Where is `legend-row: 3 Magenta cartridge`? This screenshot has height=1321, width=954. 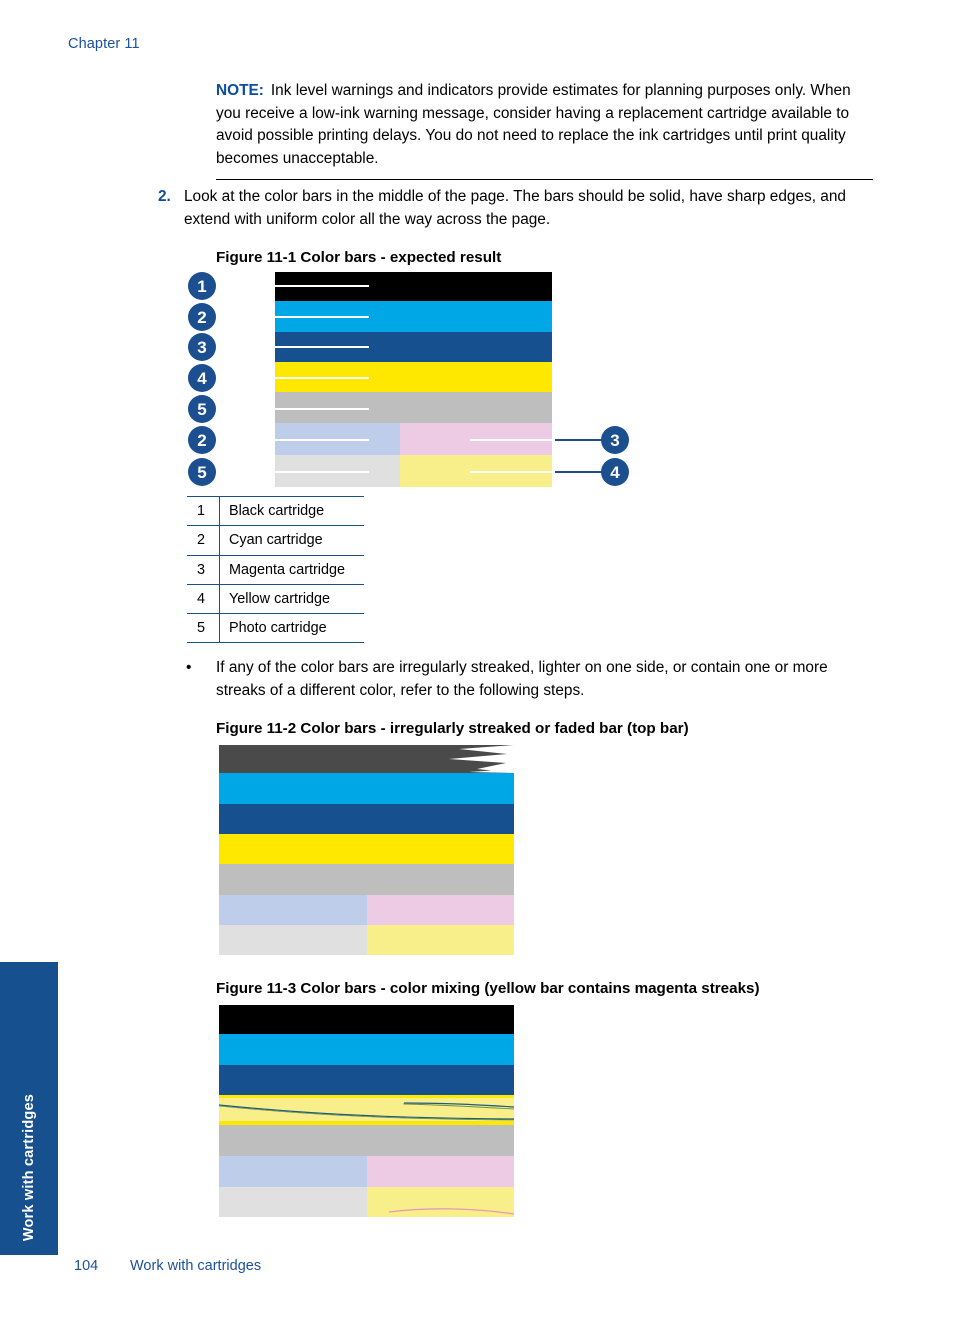
legend-row: 3 Magenta cartridge is located at coordinates (275, 569).